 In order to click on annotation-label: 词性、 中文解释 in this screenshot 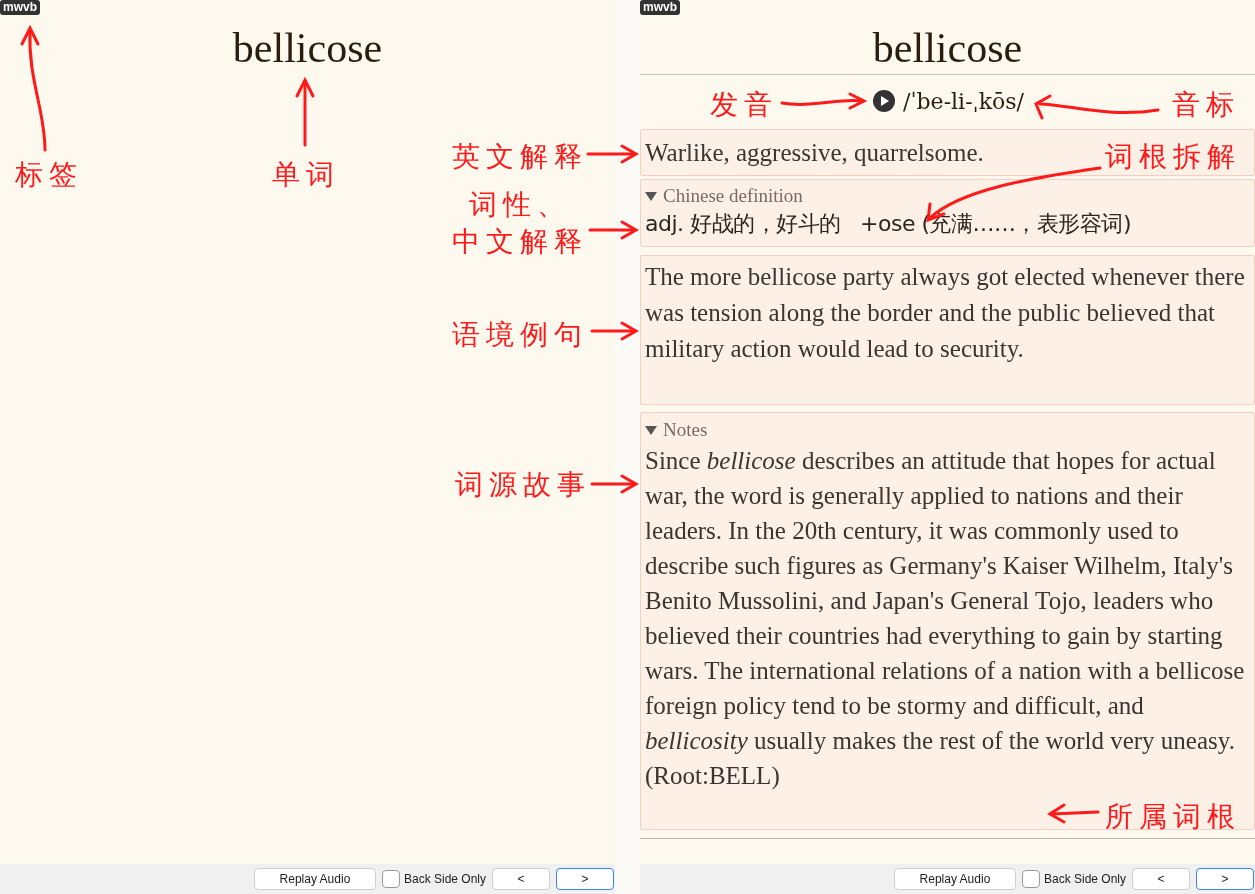, I will do `click(520, 223)`.